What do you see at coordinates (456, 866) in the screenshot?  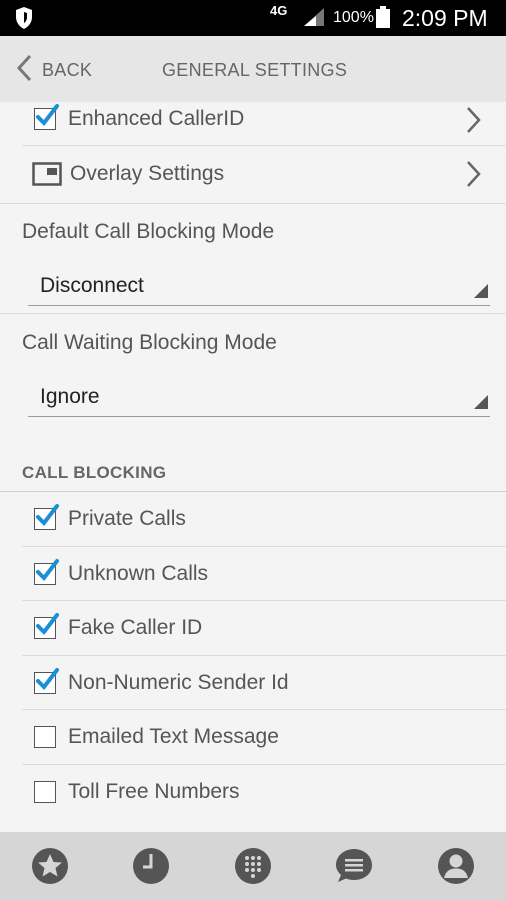 I see `contacts-person-icon` at bounding box center [456, 866].